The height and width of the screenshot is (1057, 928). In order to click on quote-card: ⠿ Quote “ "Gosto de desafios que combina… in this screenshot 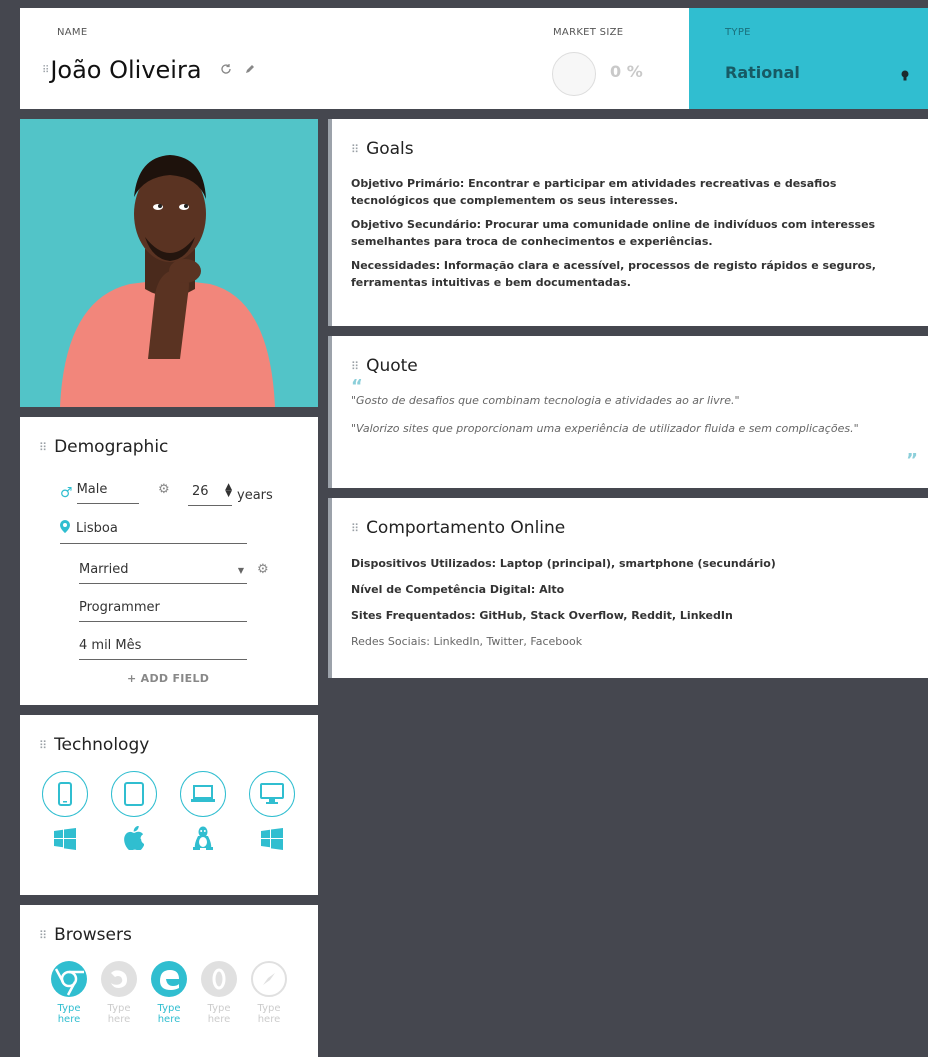, I will do `click(628, 412)`.